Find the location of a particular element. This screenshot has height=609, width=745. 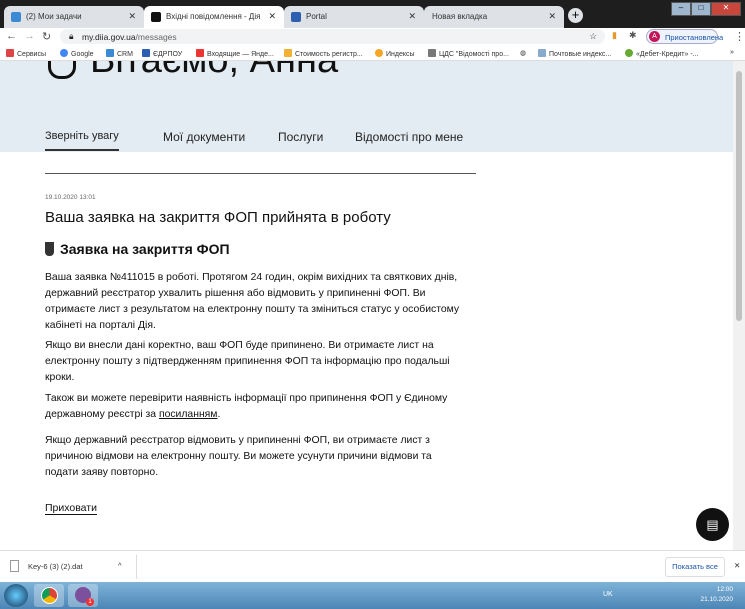

download-bar: Key-6 (3) (2).dat ^ Показать все ✕ is located at coordinates (372, 566).